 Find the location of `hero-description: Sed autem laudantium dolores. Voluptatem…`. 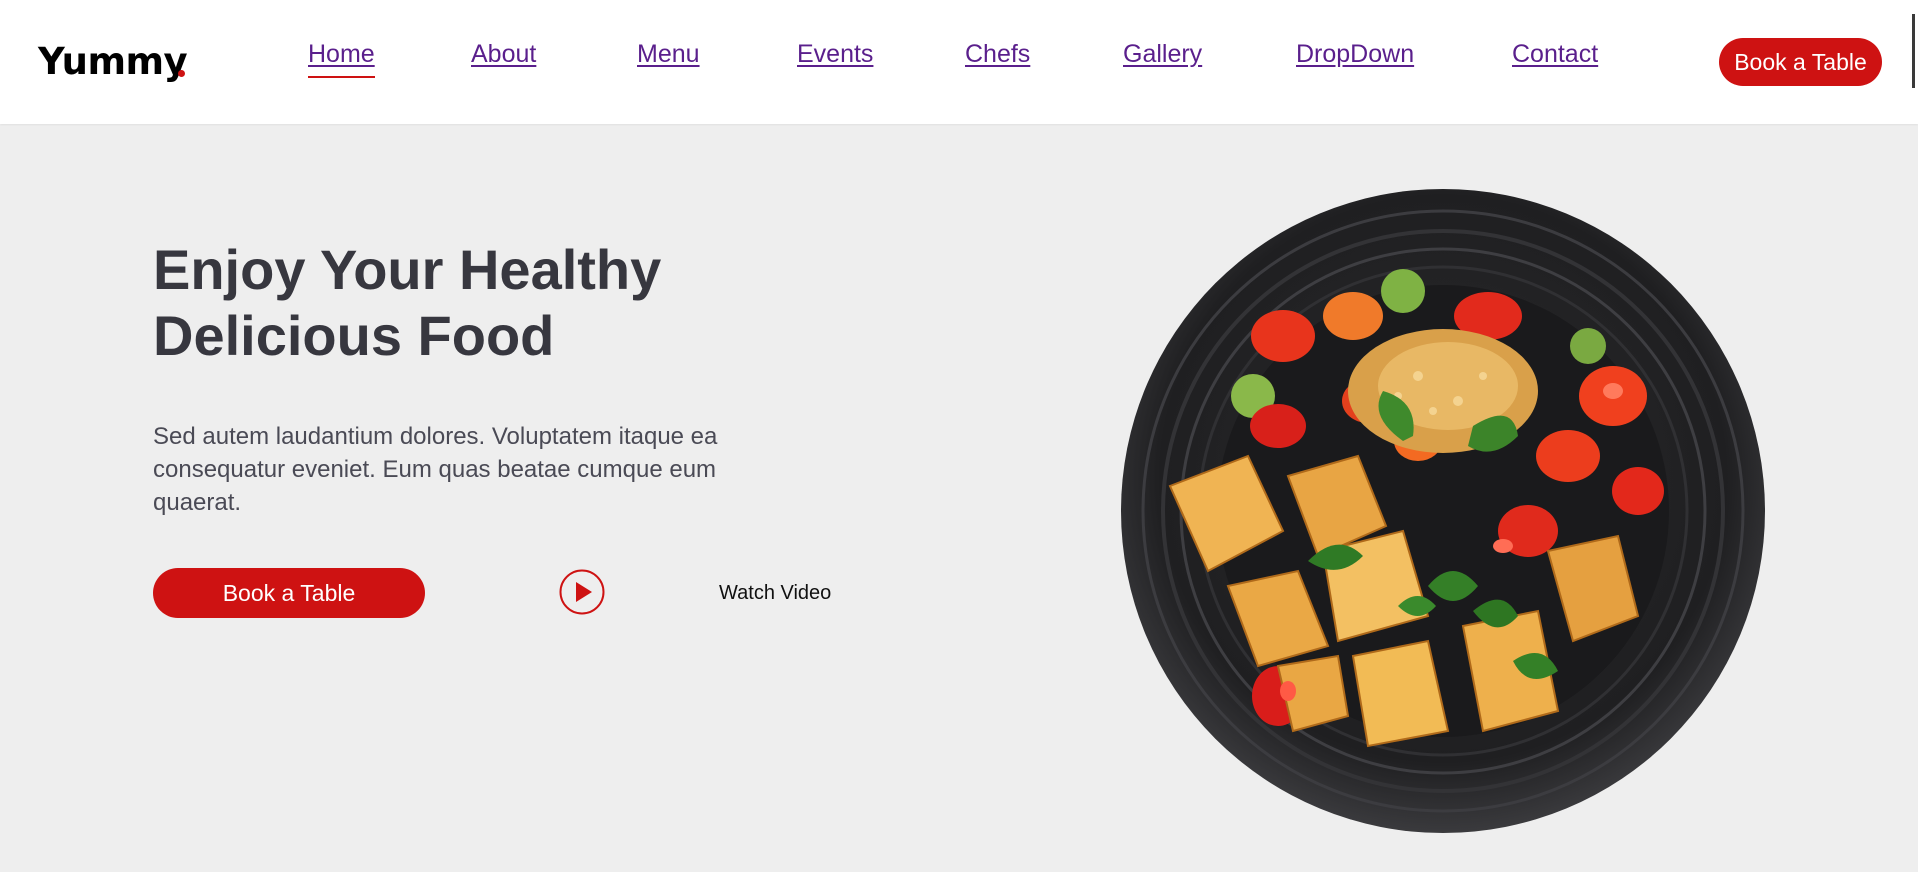

hero-description: Sed autem laudantium dolores. Voluptatem… is located at coordinates (435, 469).